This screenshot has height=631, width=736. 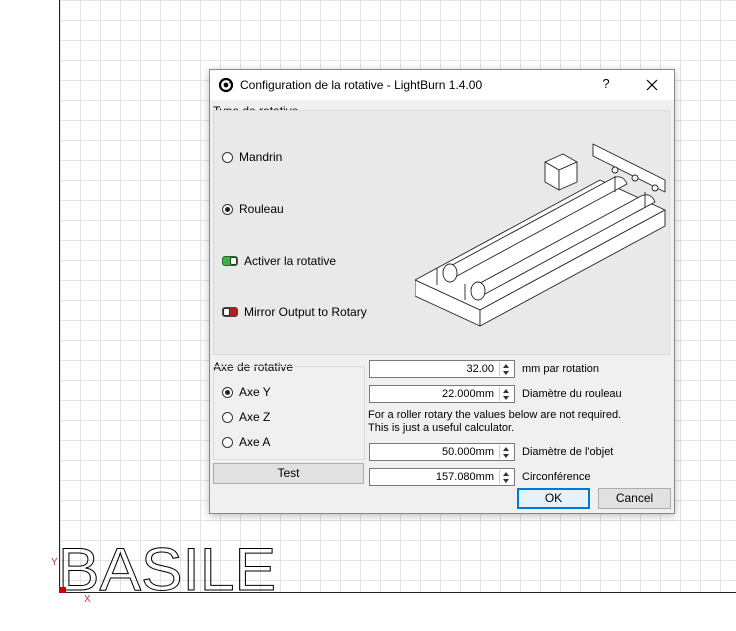 I want to click on mm-per-rotation-label: mm par rotation, so click(x=561, y=369).